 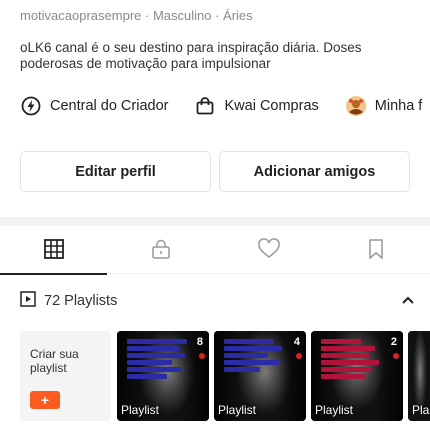 I want to click on profile-meta: motivacaoprasempre · Masculino · Áries, so click(x=136, y=15).